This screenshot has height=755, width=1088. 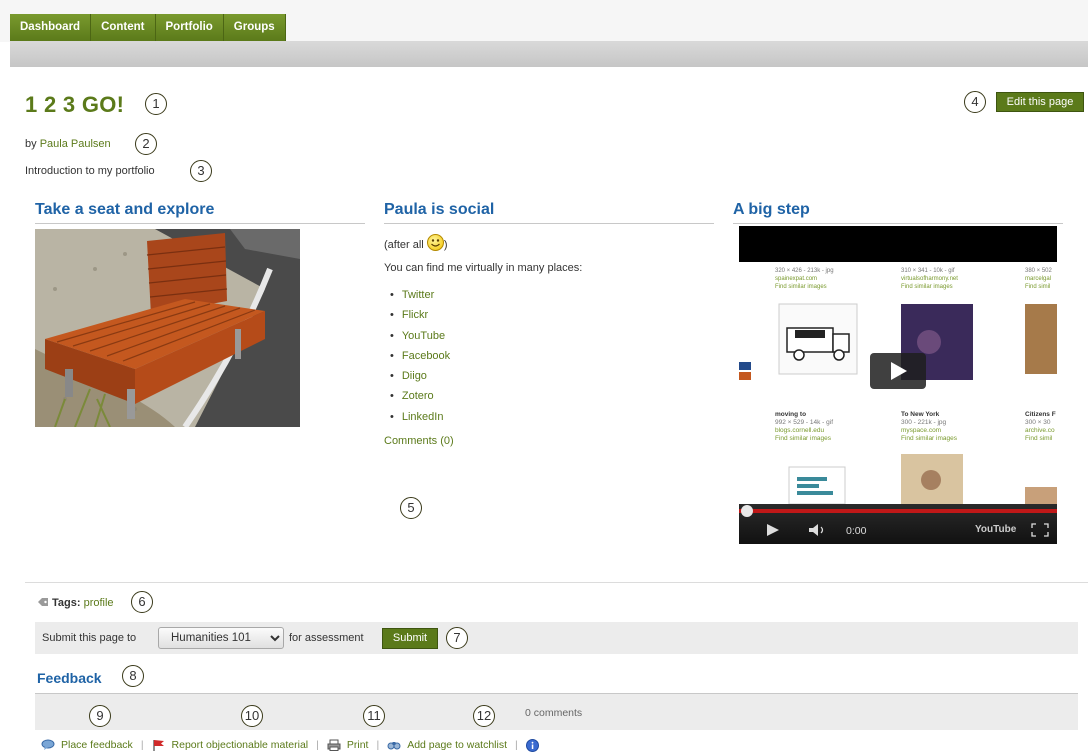 I want to click on callout-4: 4, so click(x=975, y=102).